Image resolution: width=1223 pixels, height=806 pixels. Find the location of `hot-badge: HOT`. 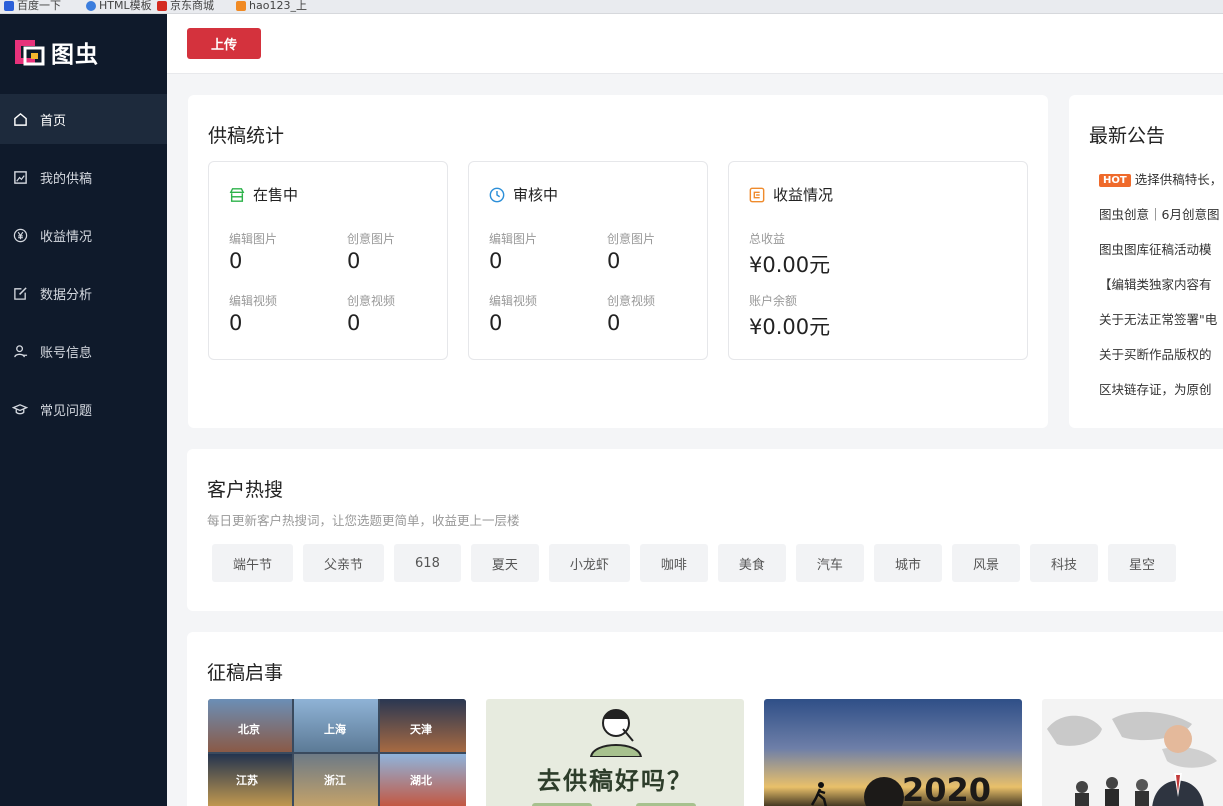

hot-badge: HOT is located at coordinates (1115, 180).